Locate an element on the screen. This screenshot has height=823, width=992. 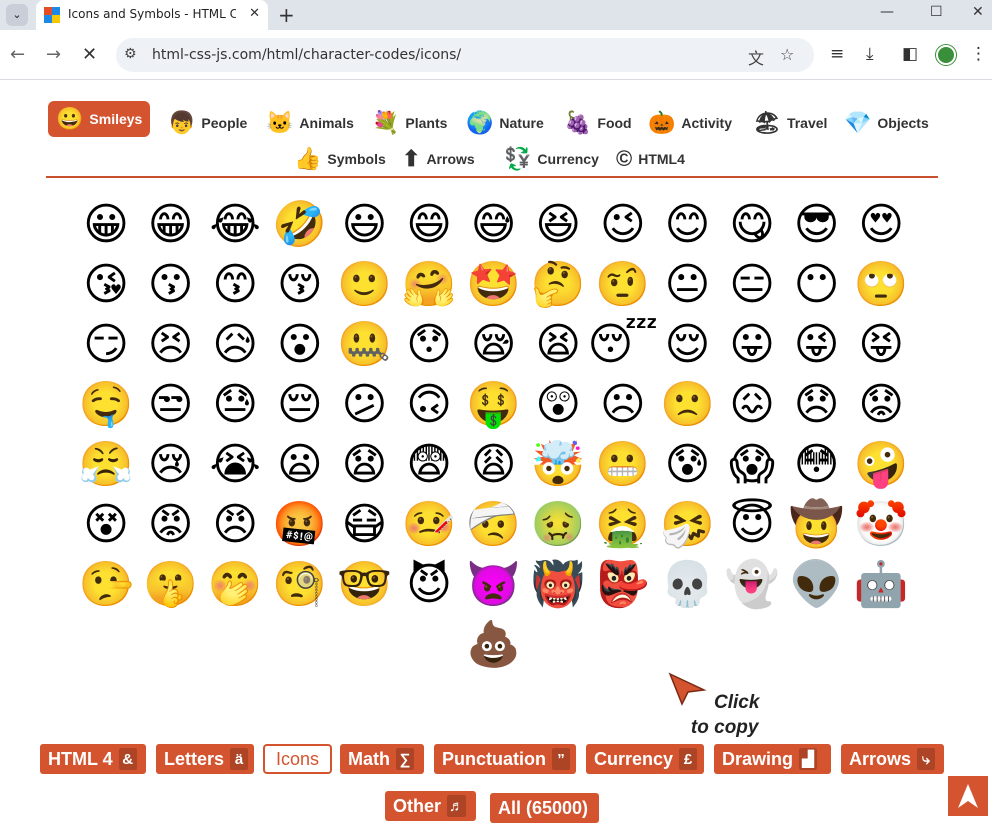
emoji-cell: 🤬 is located at coordinates (300, 525).